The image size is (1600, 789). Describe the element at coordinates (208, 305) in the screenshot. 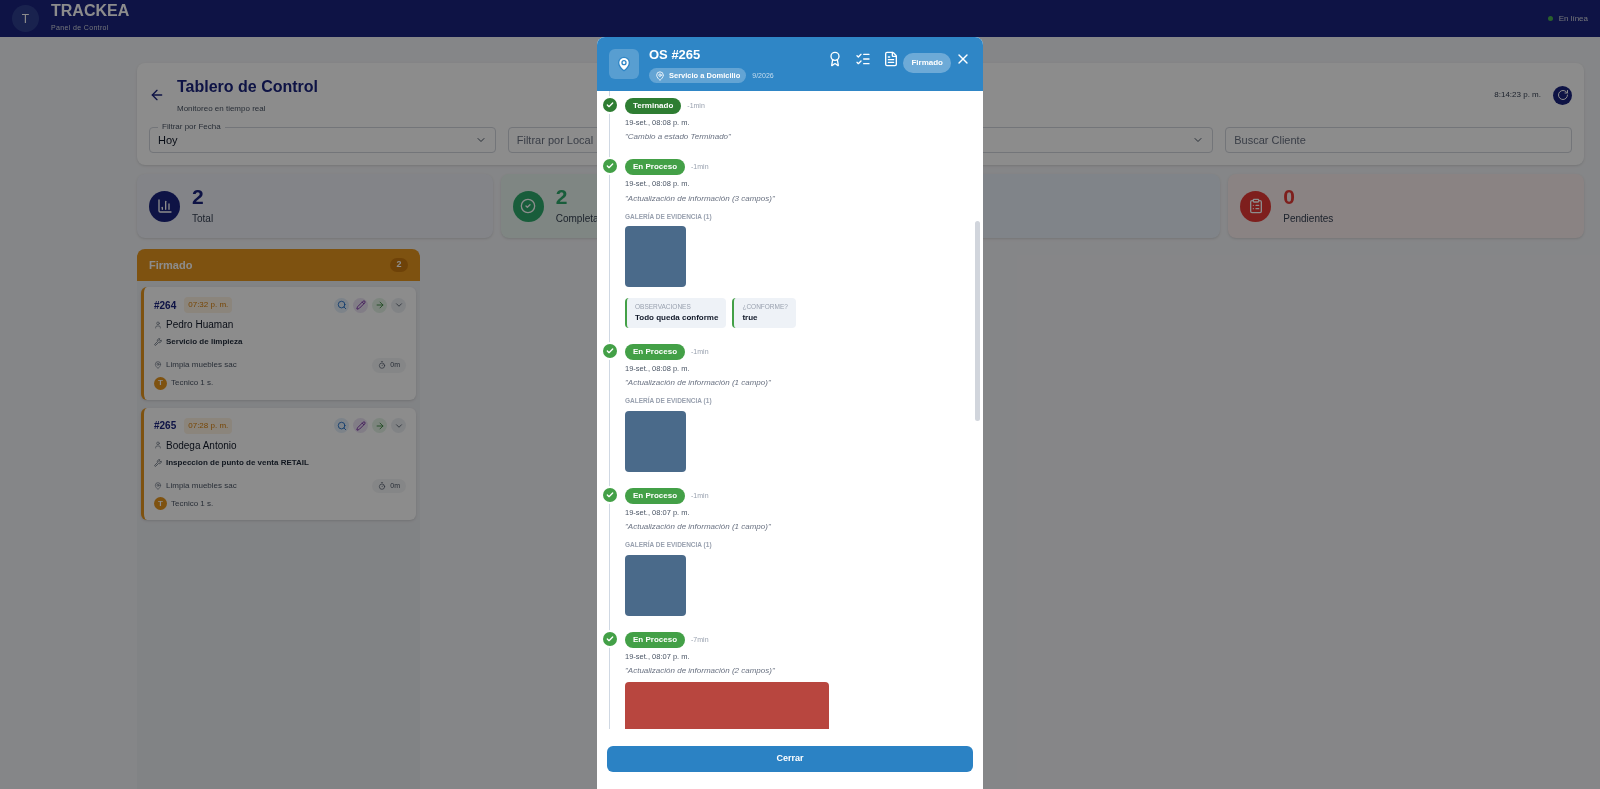

I see `time-badge: 07:32 p. m.` at that location.